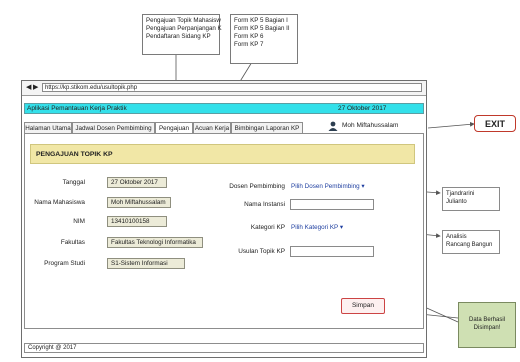 The image size is (520, 362). What do you see at coordinates (257, 186) in the screenshot?
I see `dosen-label: Dosen Pembimbing` at bounding box center [257, 186].